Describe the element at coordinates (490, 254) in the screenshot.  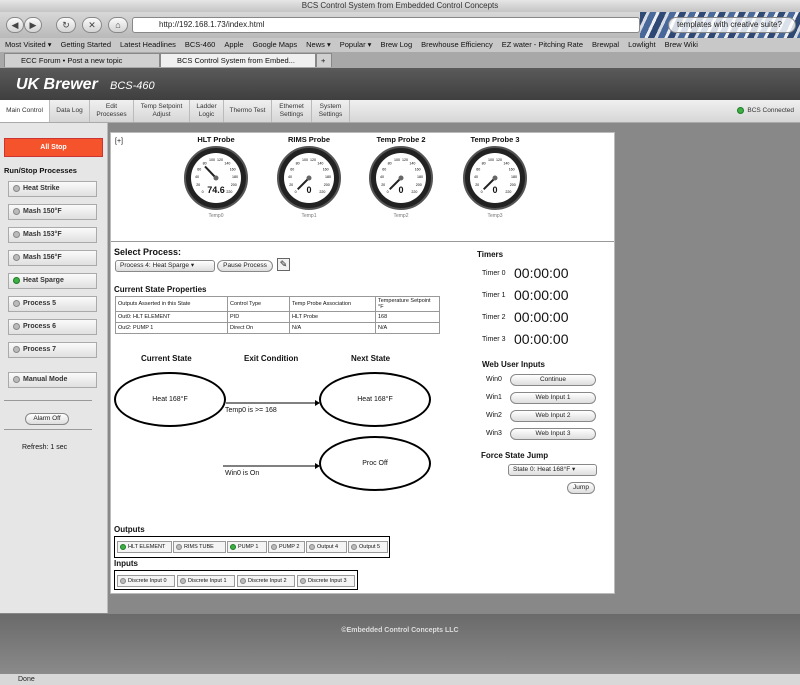
I see `timers-heading: Timers` at that location.